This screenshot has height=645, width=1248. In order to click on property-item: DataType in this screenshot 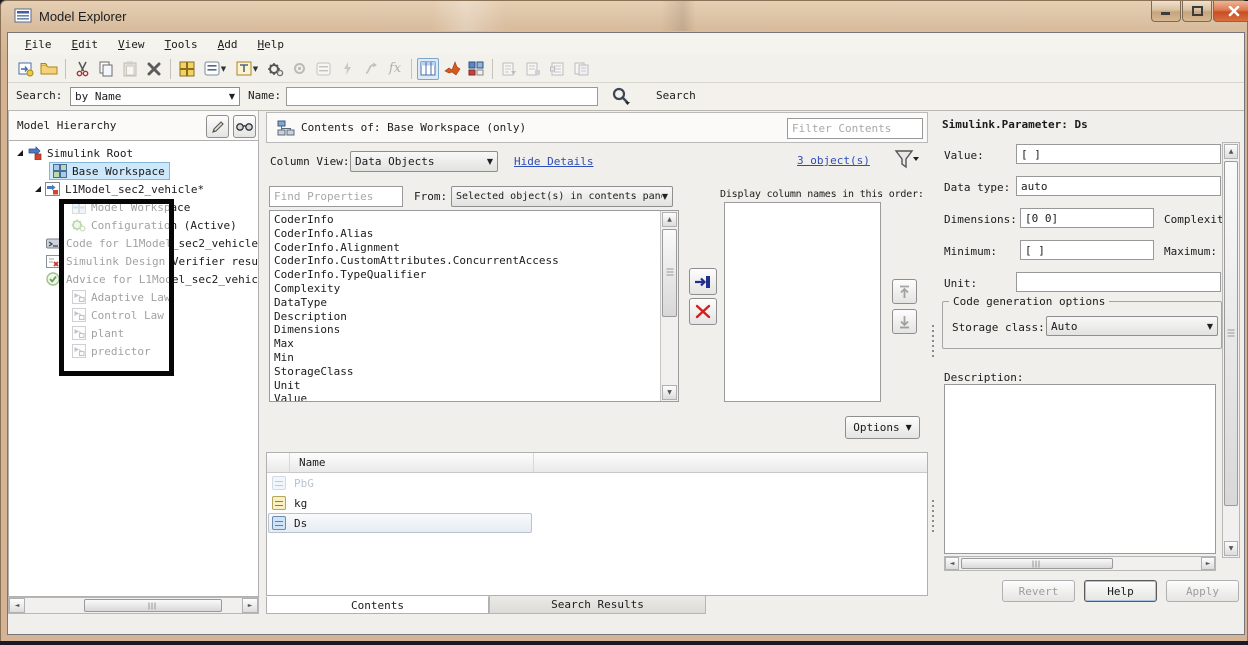, I will do `click(474, 303)`.